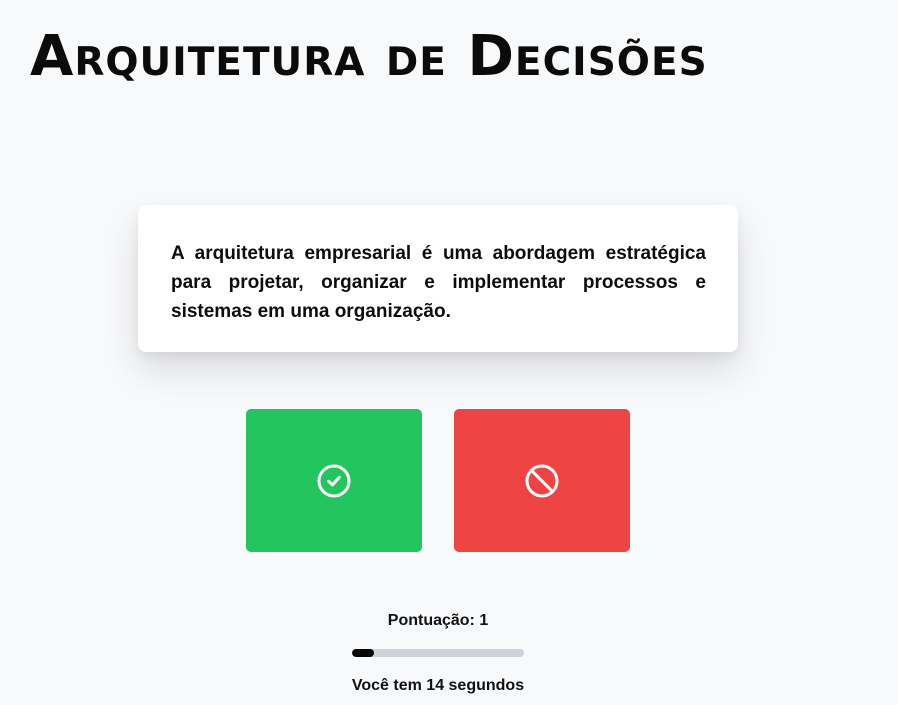 This screenshot has height=705, width=898. I want to click on timer-progress-fill, so click(363, 653).